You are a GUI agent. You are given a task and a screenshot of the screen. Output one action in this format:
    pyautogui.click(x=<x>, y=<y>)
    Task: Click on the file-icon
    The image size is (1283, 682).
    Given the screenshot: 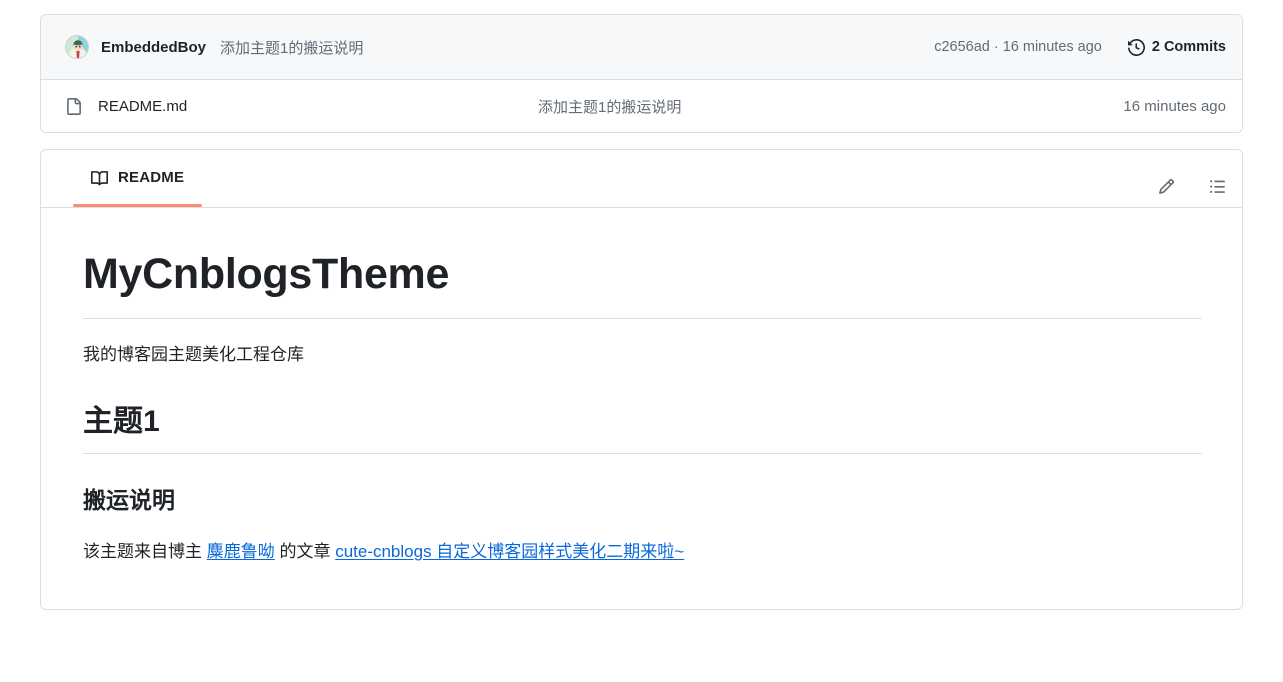 What is the action you would take?
    pyautogui.click(x=74, y=106)
    